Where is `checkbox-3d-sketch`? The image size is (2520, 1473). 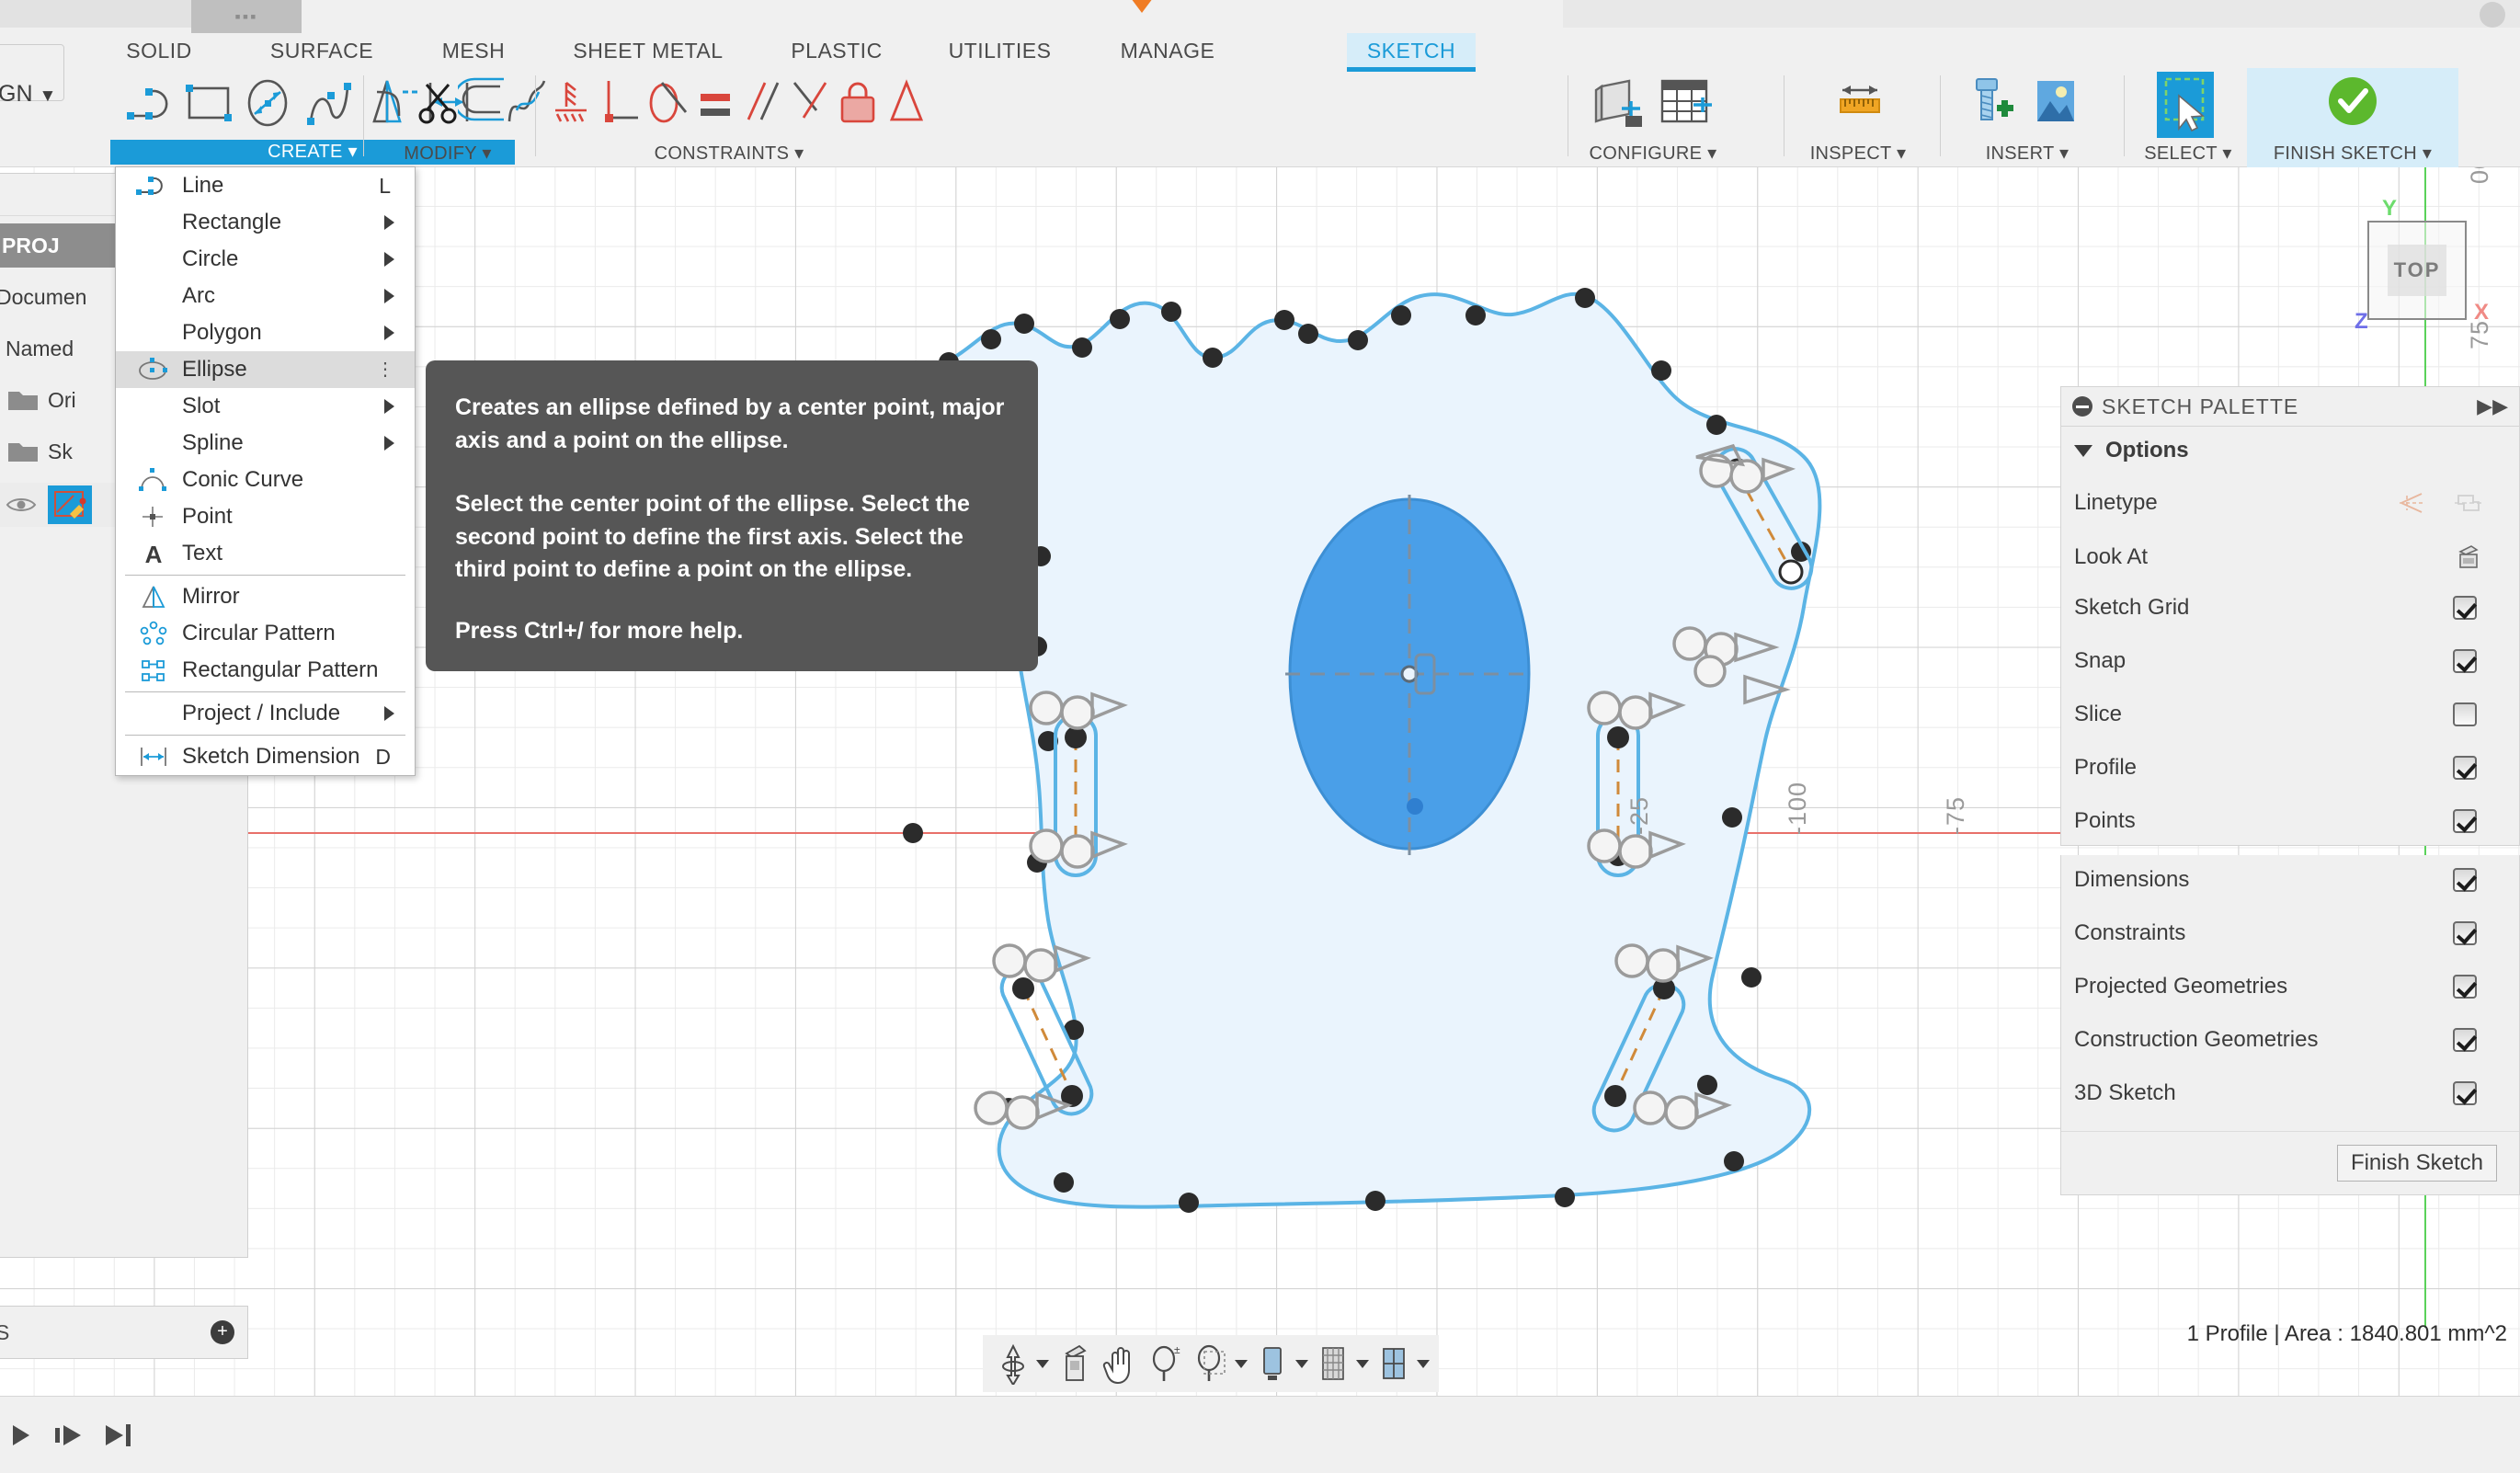 checkbox-3d-sketch is located at coordinates (2465, 1093).